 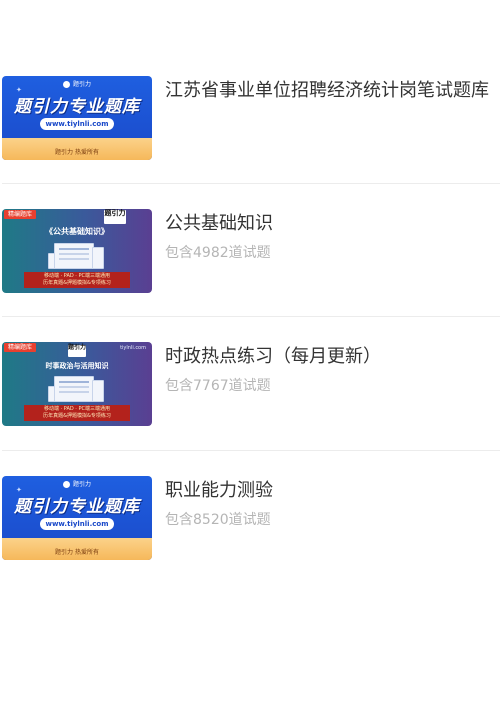 What do you see at coordinates (218, 386) in the screenshot?
I see `question-count: 包含7767道试题` at bounding box center [218, 386].